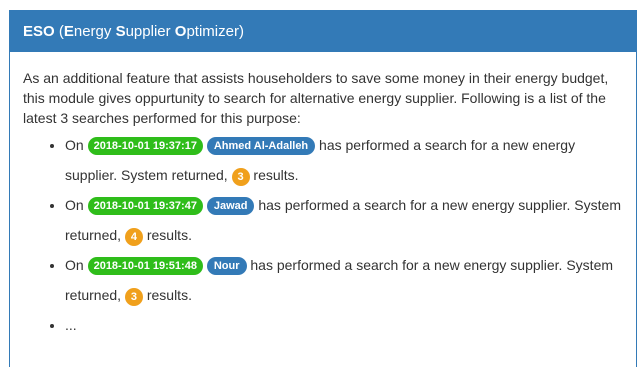  Describe the element at coordinates (145, 146) in the screenshot. I see `date-label: 2018-10-01 19:37:17` at that location.